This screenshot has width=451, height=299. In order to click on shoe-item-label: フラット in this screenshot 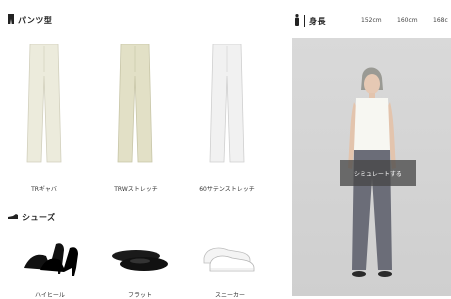, I will do `click(139, 295)`.